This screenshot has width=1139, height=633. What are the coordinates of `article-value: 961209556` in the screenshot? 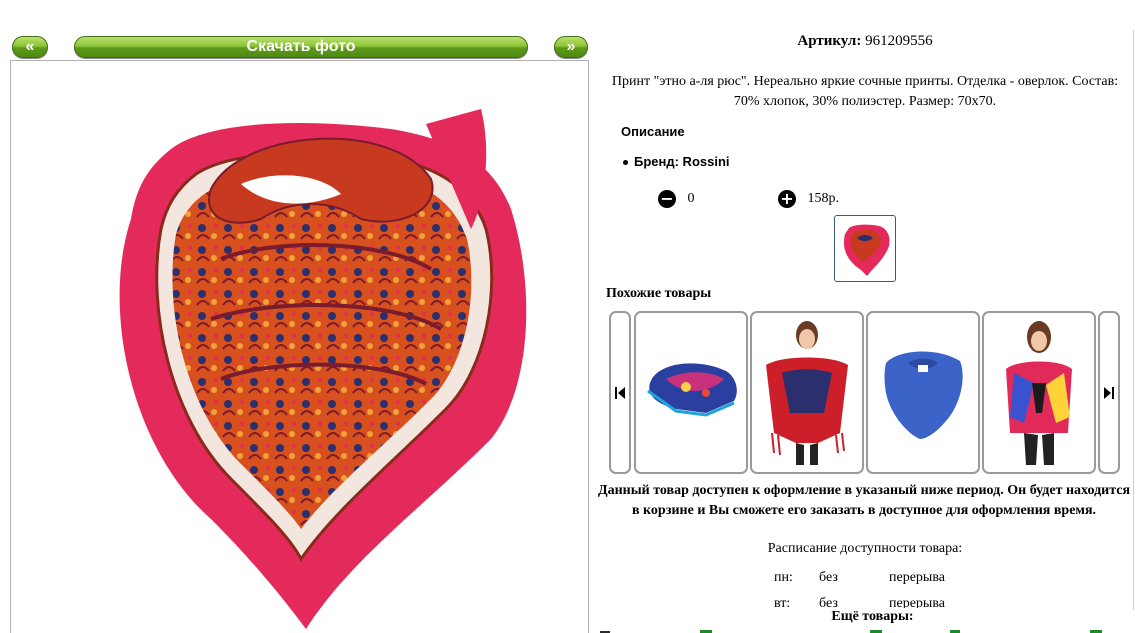 It's located at (899, 41).